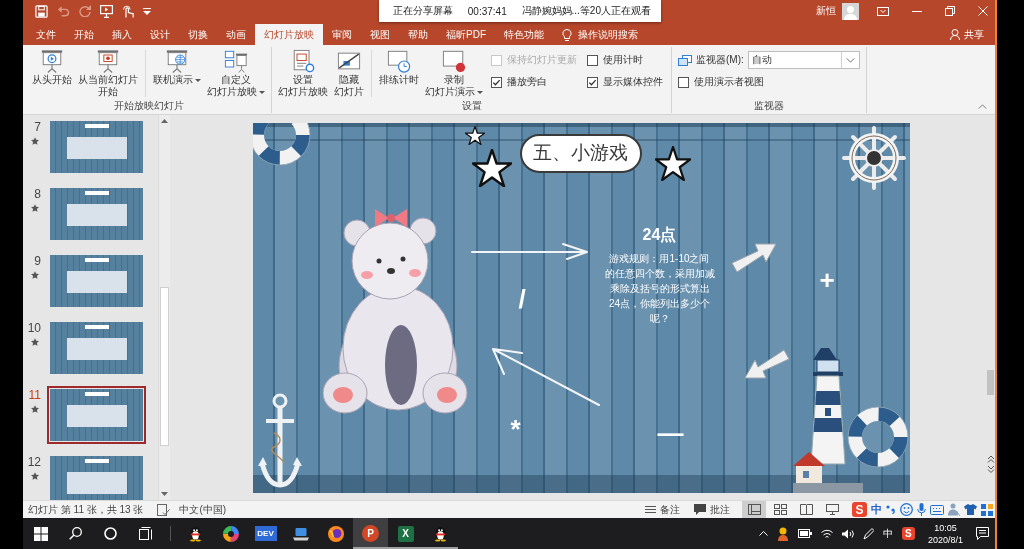 Image resolution: width=1024 pixels, height=549 pixels. I want to click on ribbon-button: 设置幻灯片放映, so click(303, 72).